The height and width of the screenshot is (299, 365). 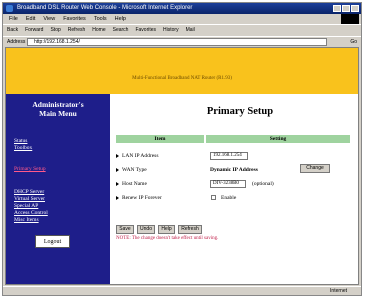 I want to click on favorites-button: Favorites, so click(x=145, y=30).